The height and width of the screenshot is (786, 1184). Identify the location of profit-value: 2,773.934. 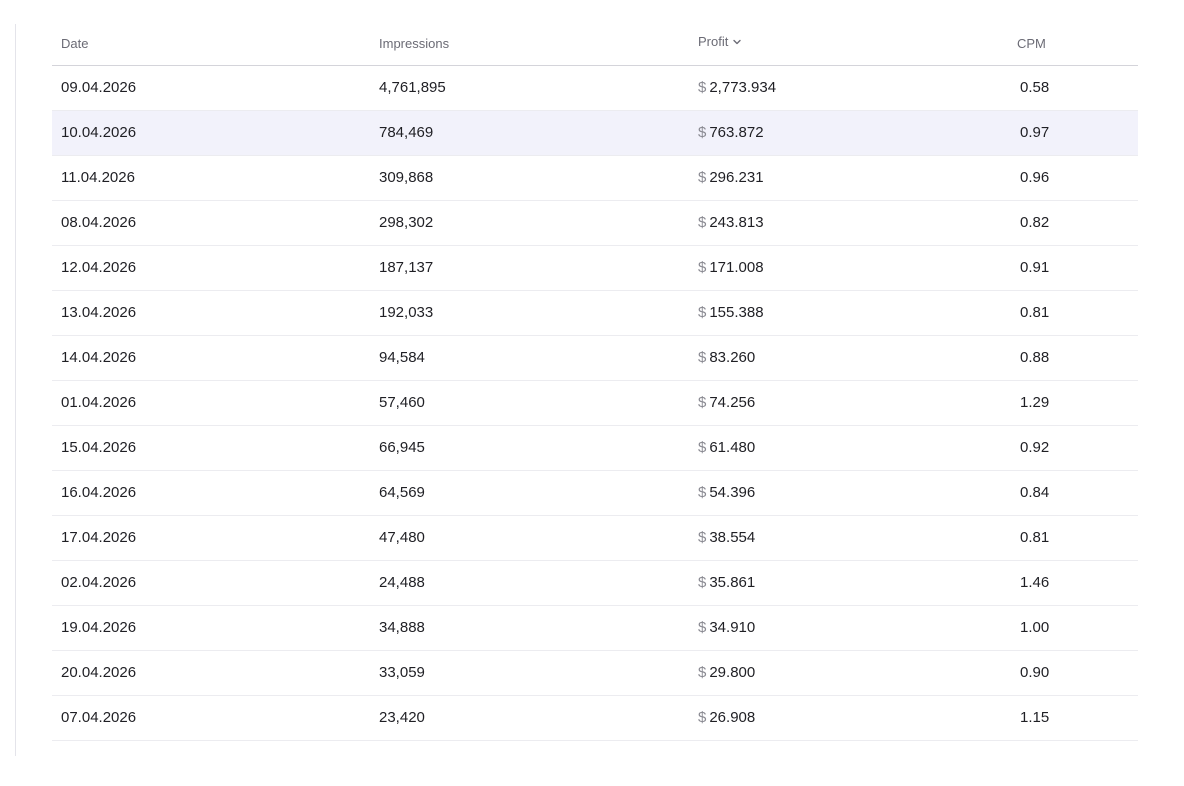
(743, 87).